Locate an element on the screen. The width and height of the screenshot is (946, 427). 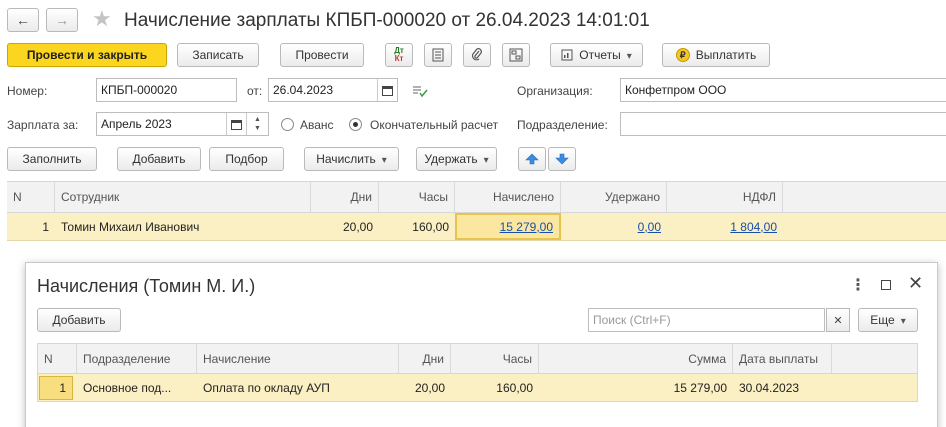
ndfl-cell: 1 804,00 is located at coordinates (725, 226).